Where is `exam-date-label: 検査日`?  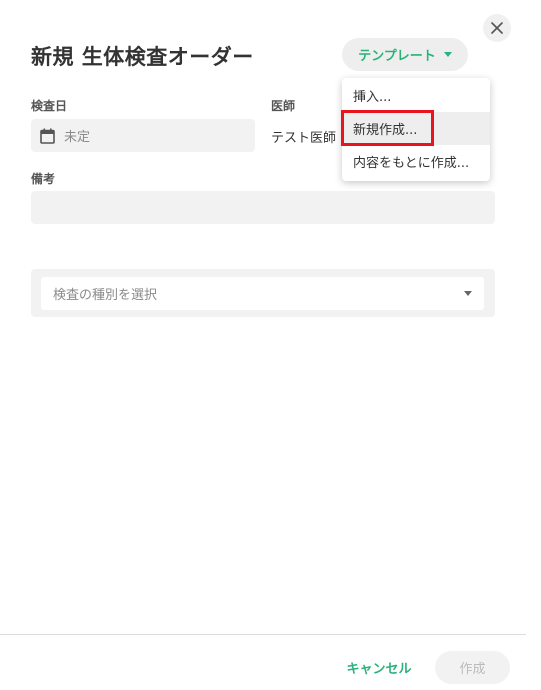 exam-date-label: 検査日 is located at coordinates (49, 106).